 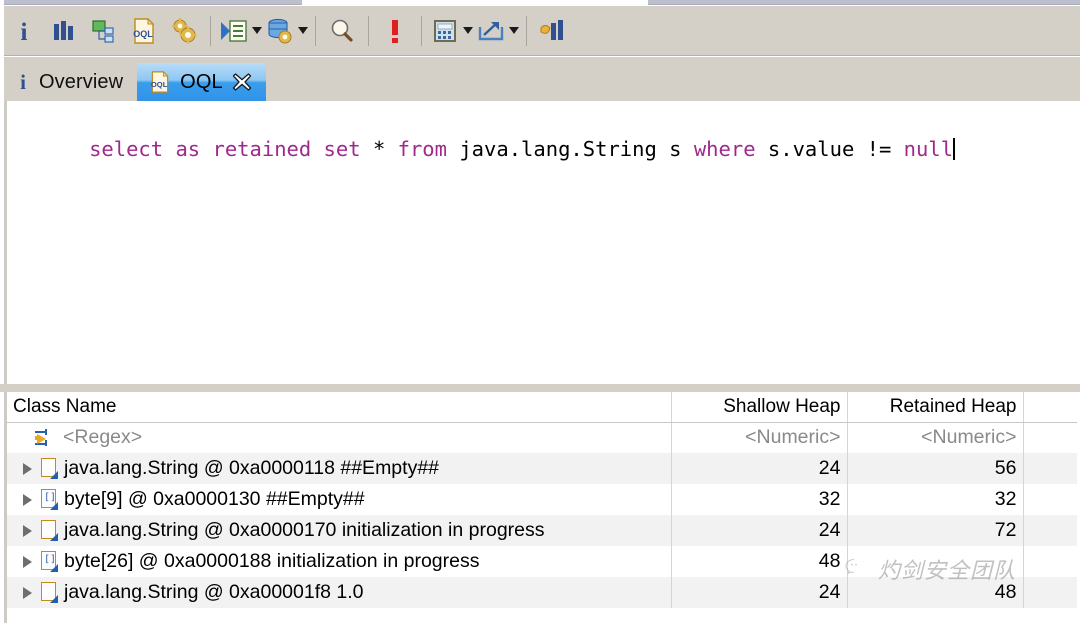 What do you see at coordinates (428, 149) in the screenshot?
I see `query-token-2: from` at bounding box center [428, 149].